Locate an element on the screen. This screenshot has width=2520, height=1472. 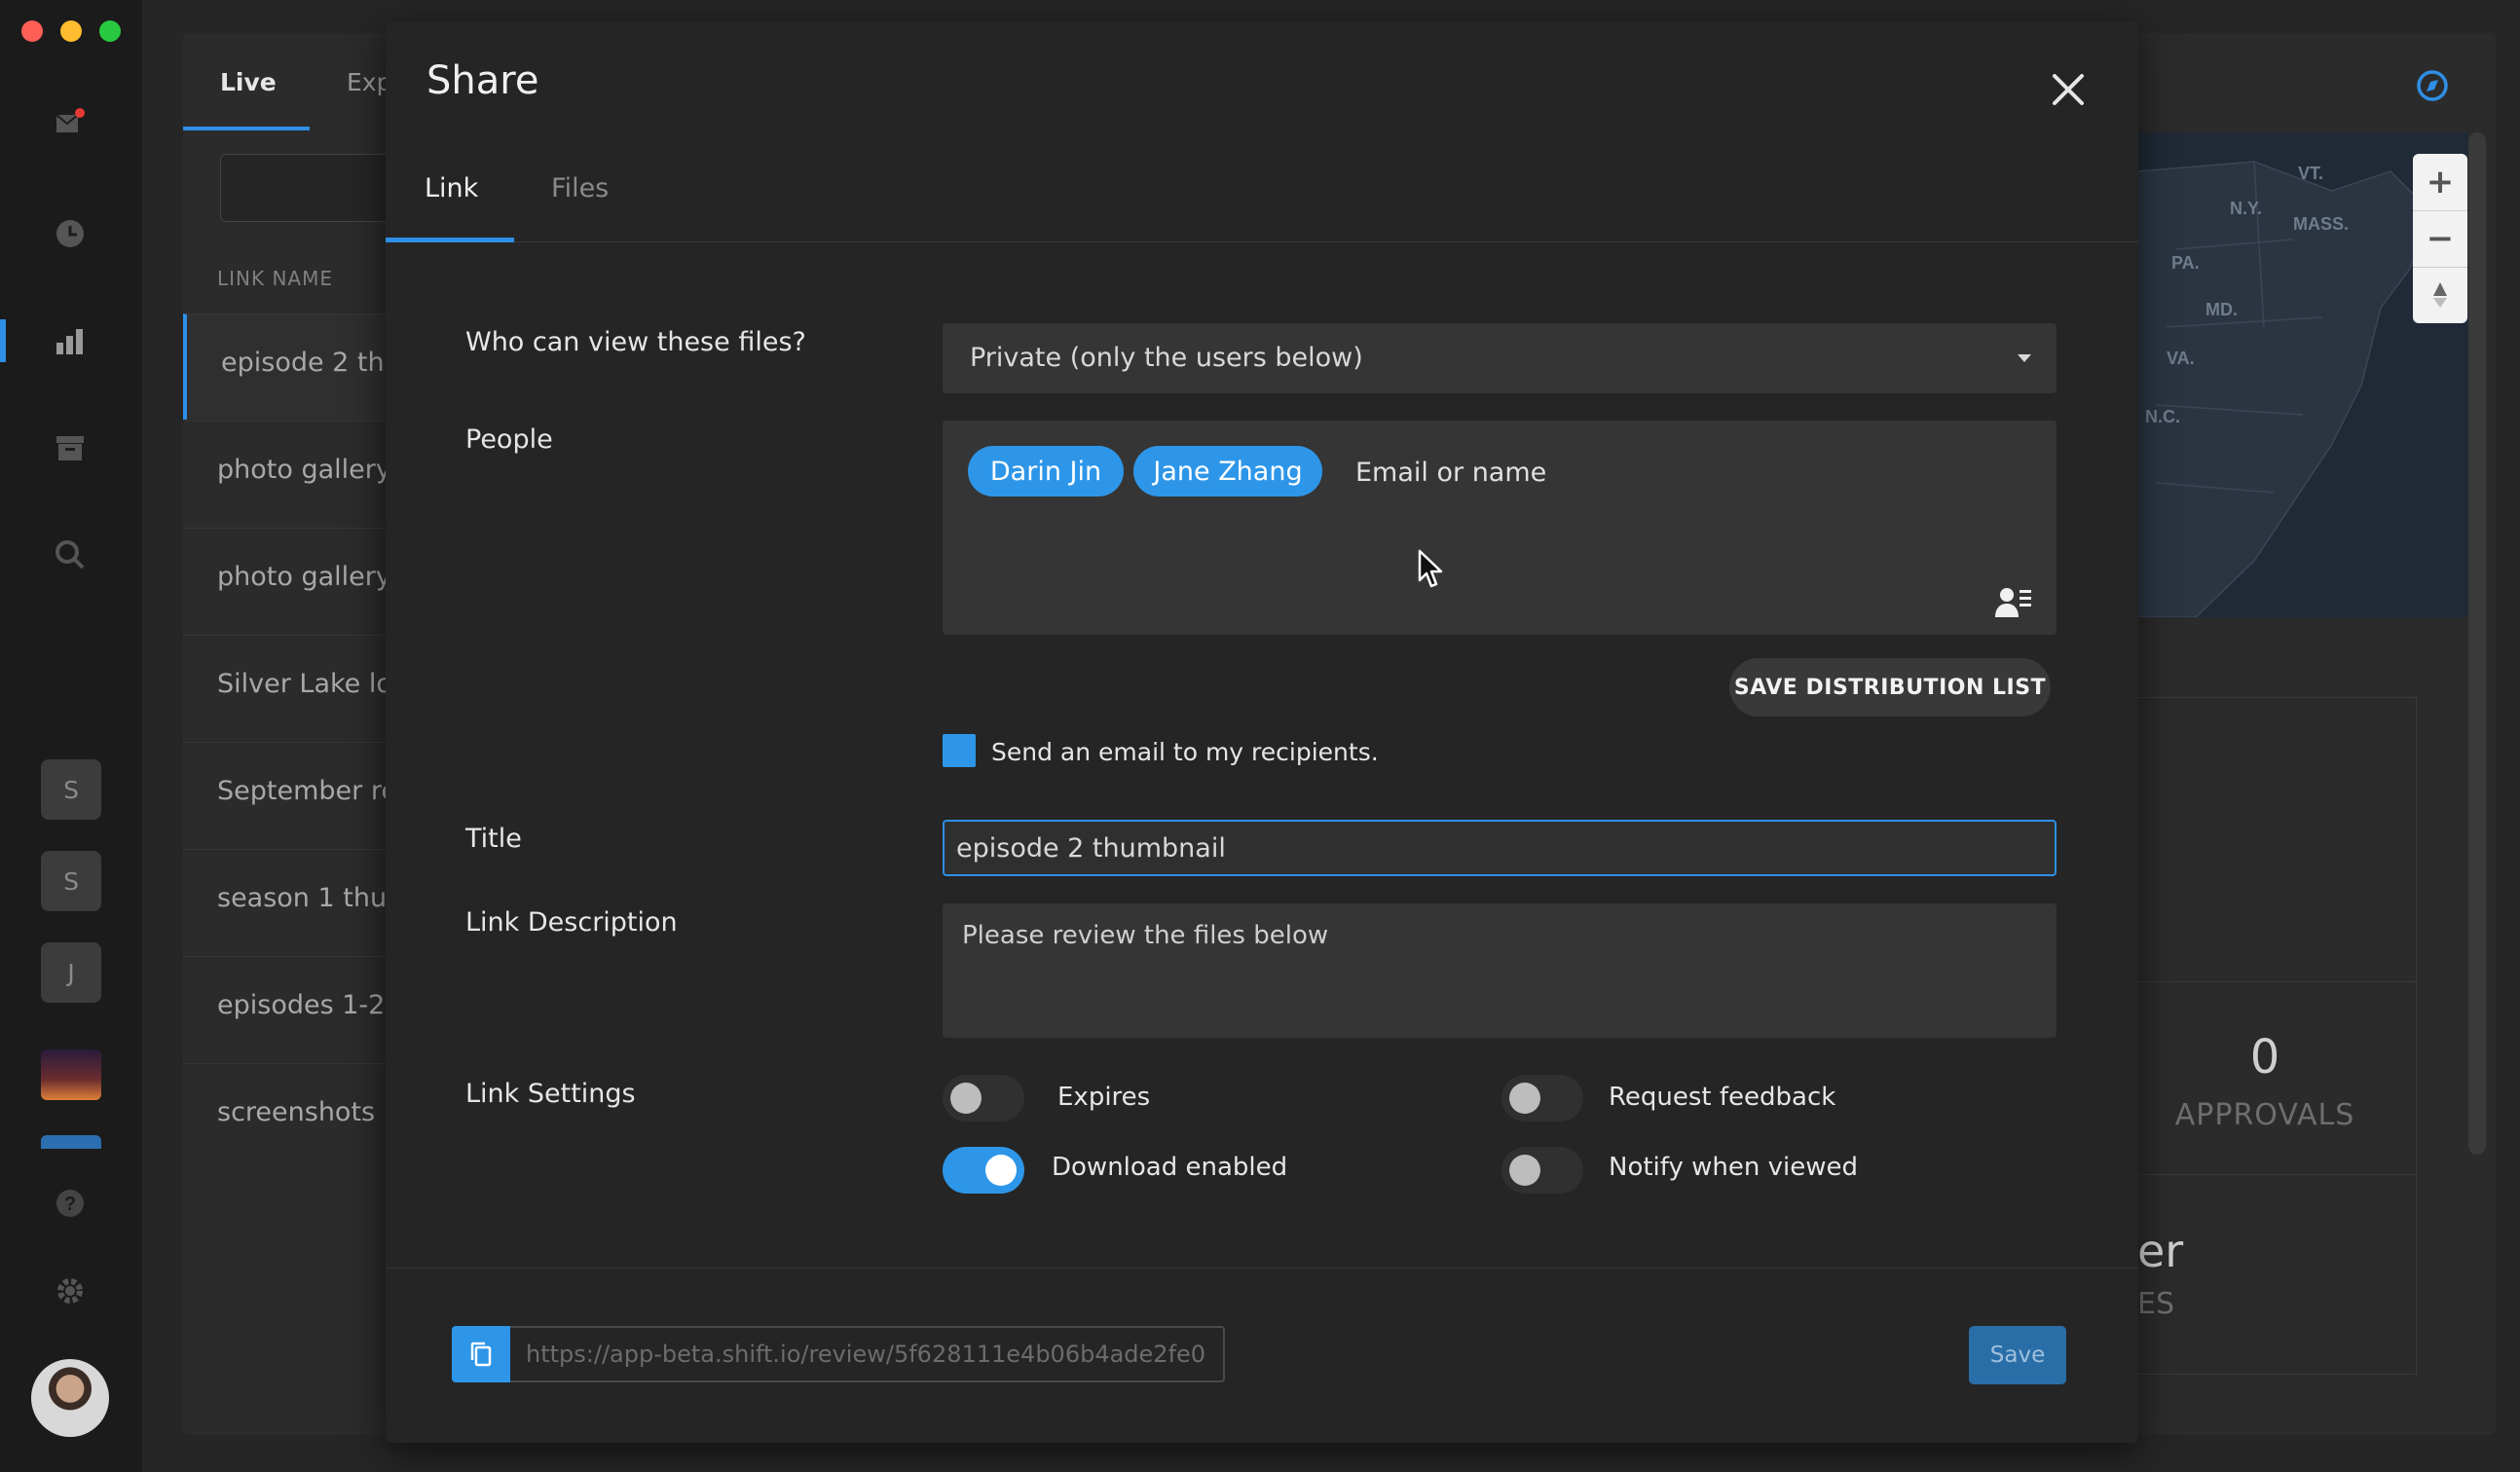
notify-label: Notify when viewed is located at coordinates (1733, 1167).